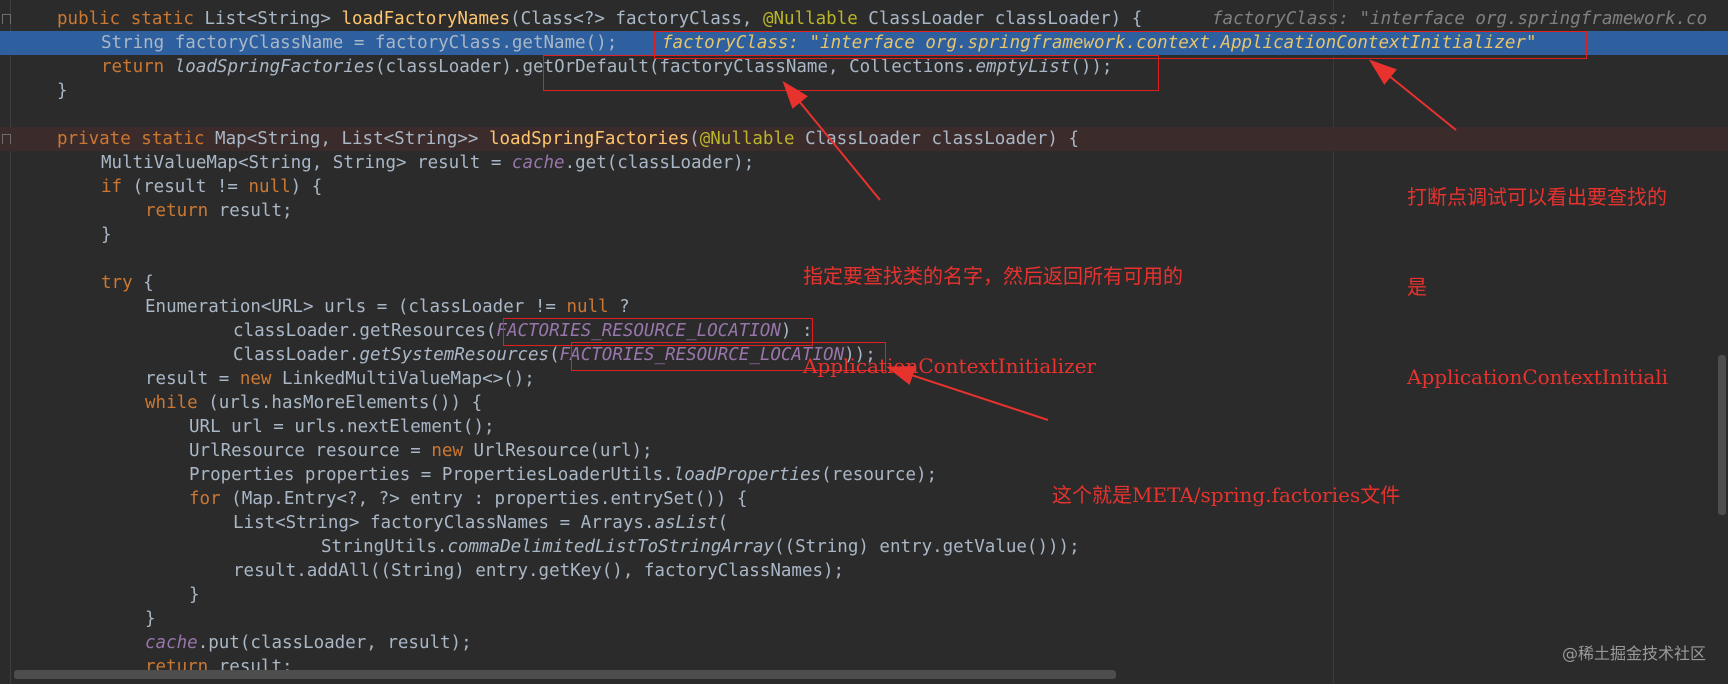  Describe the element at coordinates (967, 393) in the screenshot. I see `arrow-to-factories-location` at that location.